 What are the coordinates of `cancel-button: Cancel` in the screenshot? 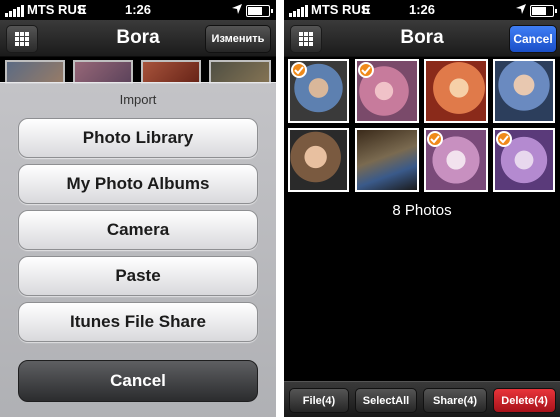 It's located at (138, 381).